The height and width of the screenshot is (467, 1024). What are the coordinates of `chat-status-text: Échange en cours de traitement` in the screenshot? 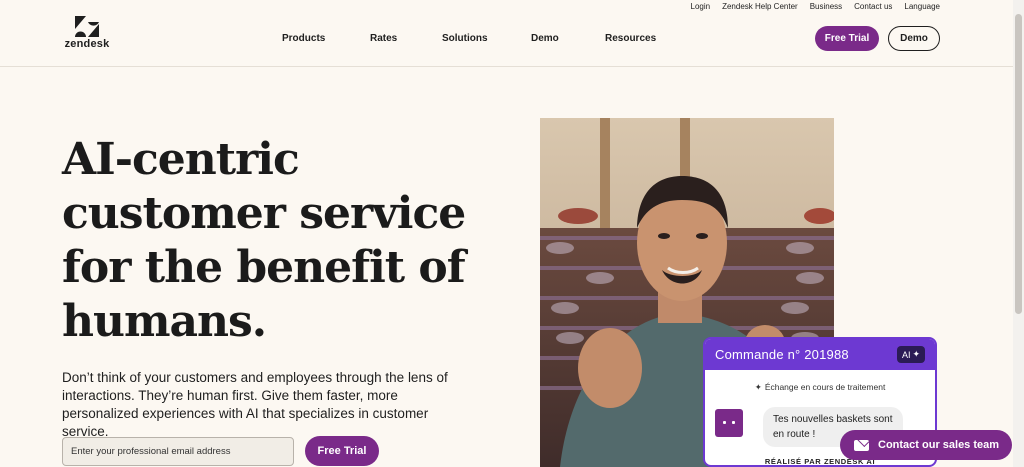 It's located at (825, 387).